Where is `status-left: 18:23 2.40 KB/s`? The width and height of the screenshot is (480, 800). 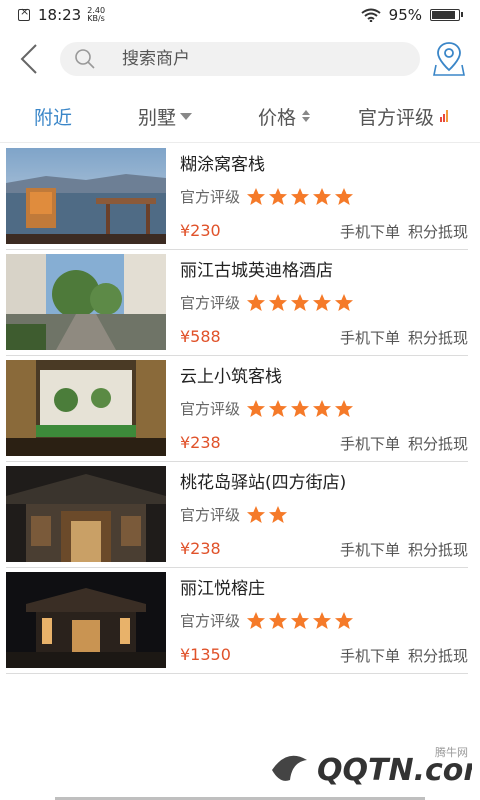 status-left: 18:23 2.40 KB/s is located at coordinates (61, 14).